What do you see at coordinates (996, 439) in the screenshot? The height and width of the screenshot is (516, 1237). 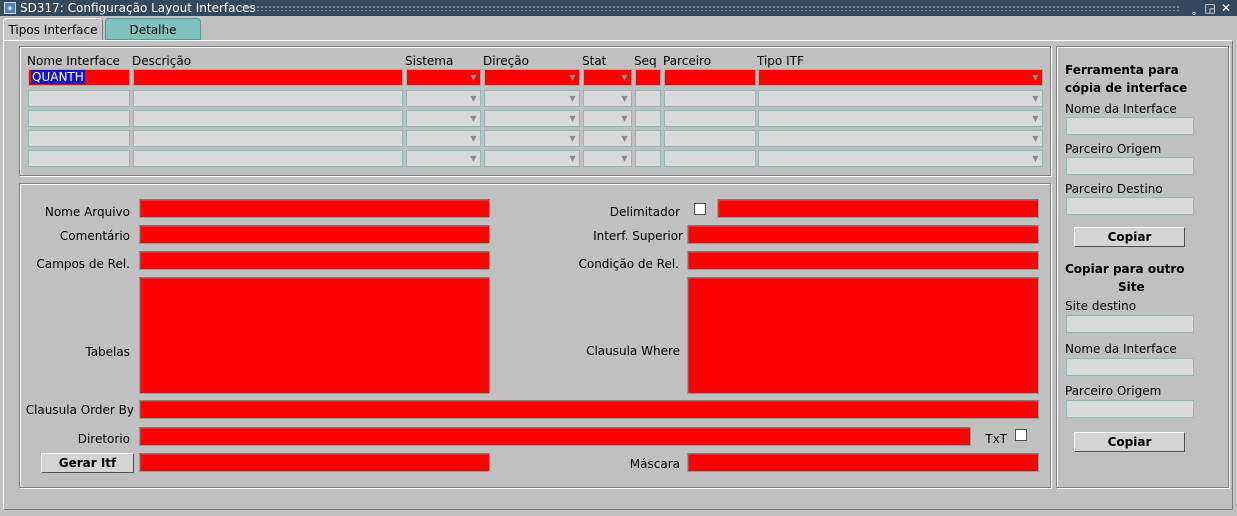 I see `label-txt: TxT` at bounding box center [996, 439].